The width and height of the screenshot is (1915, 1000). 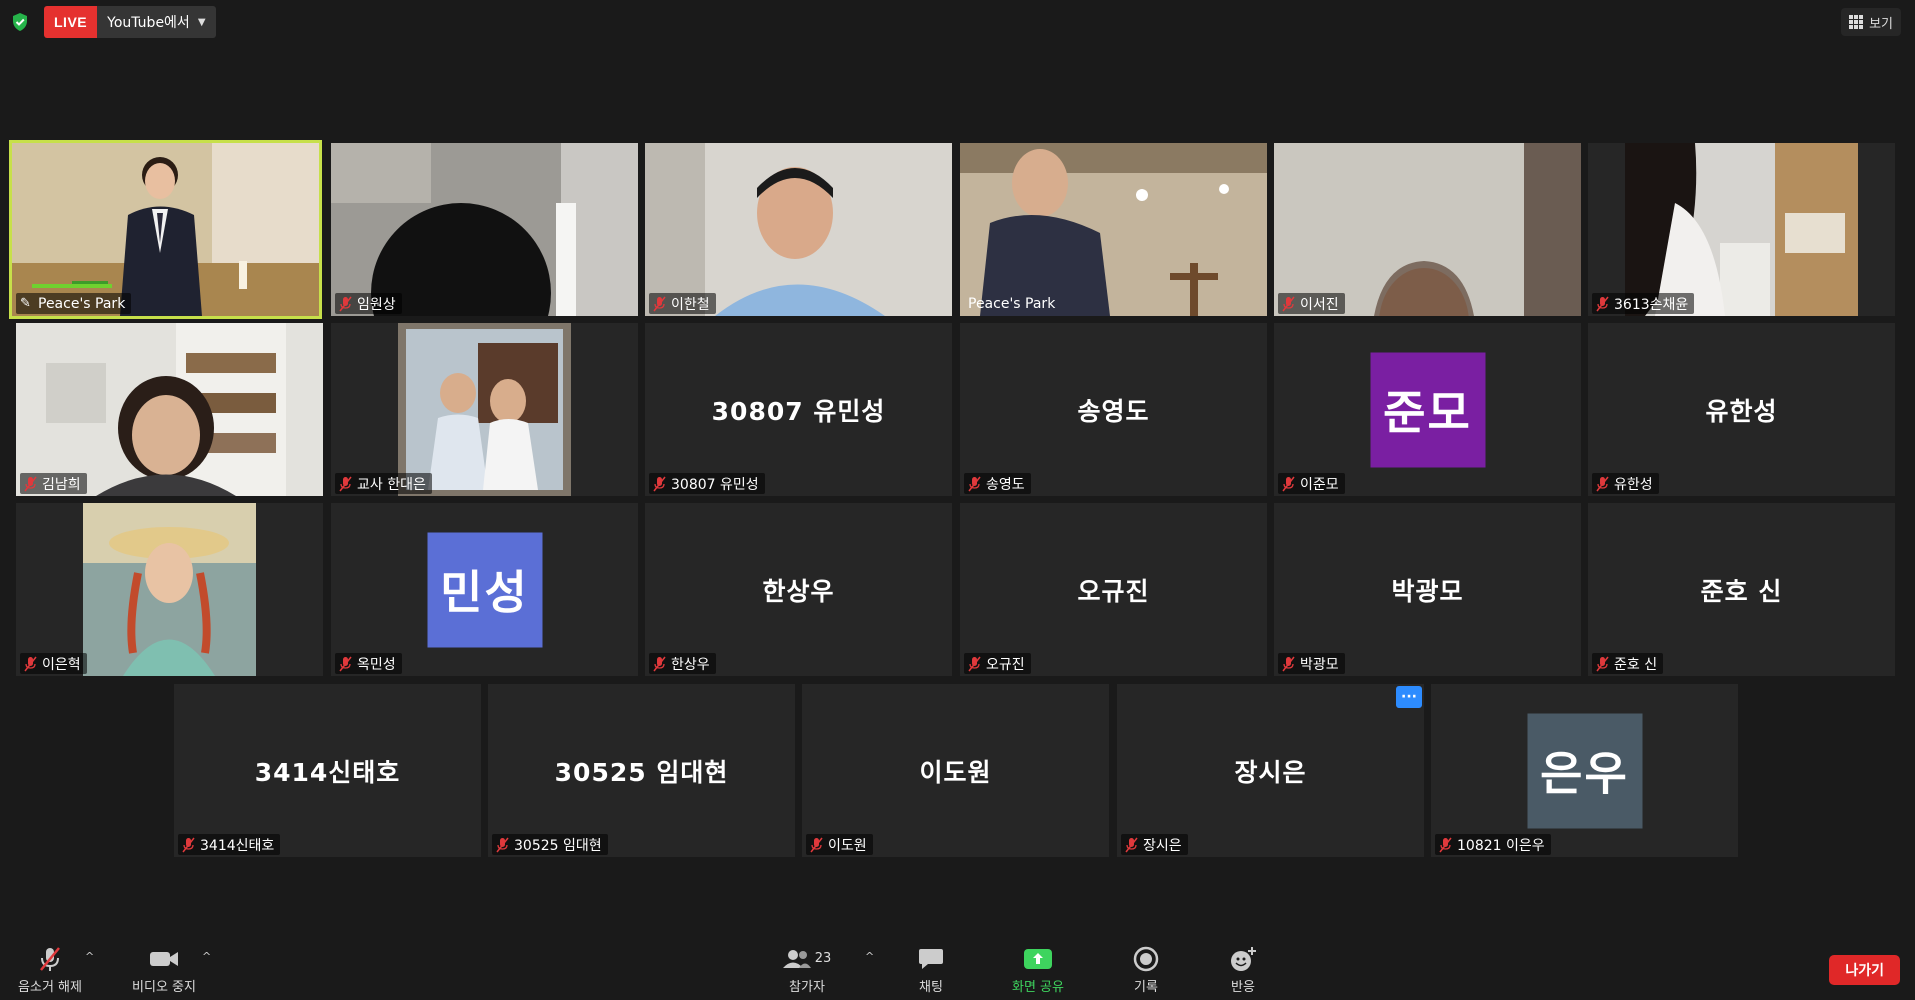 I want to click on reactions-button: 반응, so click(x=1243, y=970).